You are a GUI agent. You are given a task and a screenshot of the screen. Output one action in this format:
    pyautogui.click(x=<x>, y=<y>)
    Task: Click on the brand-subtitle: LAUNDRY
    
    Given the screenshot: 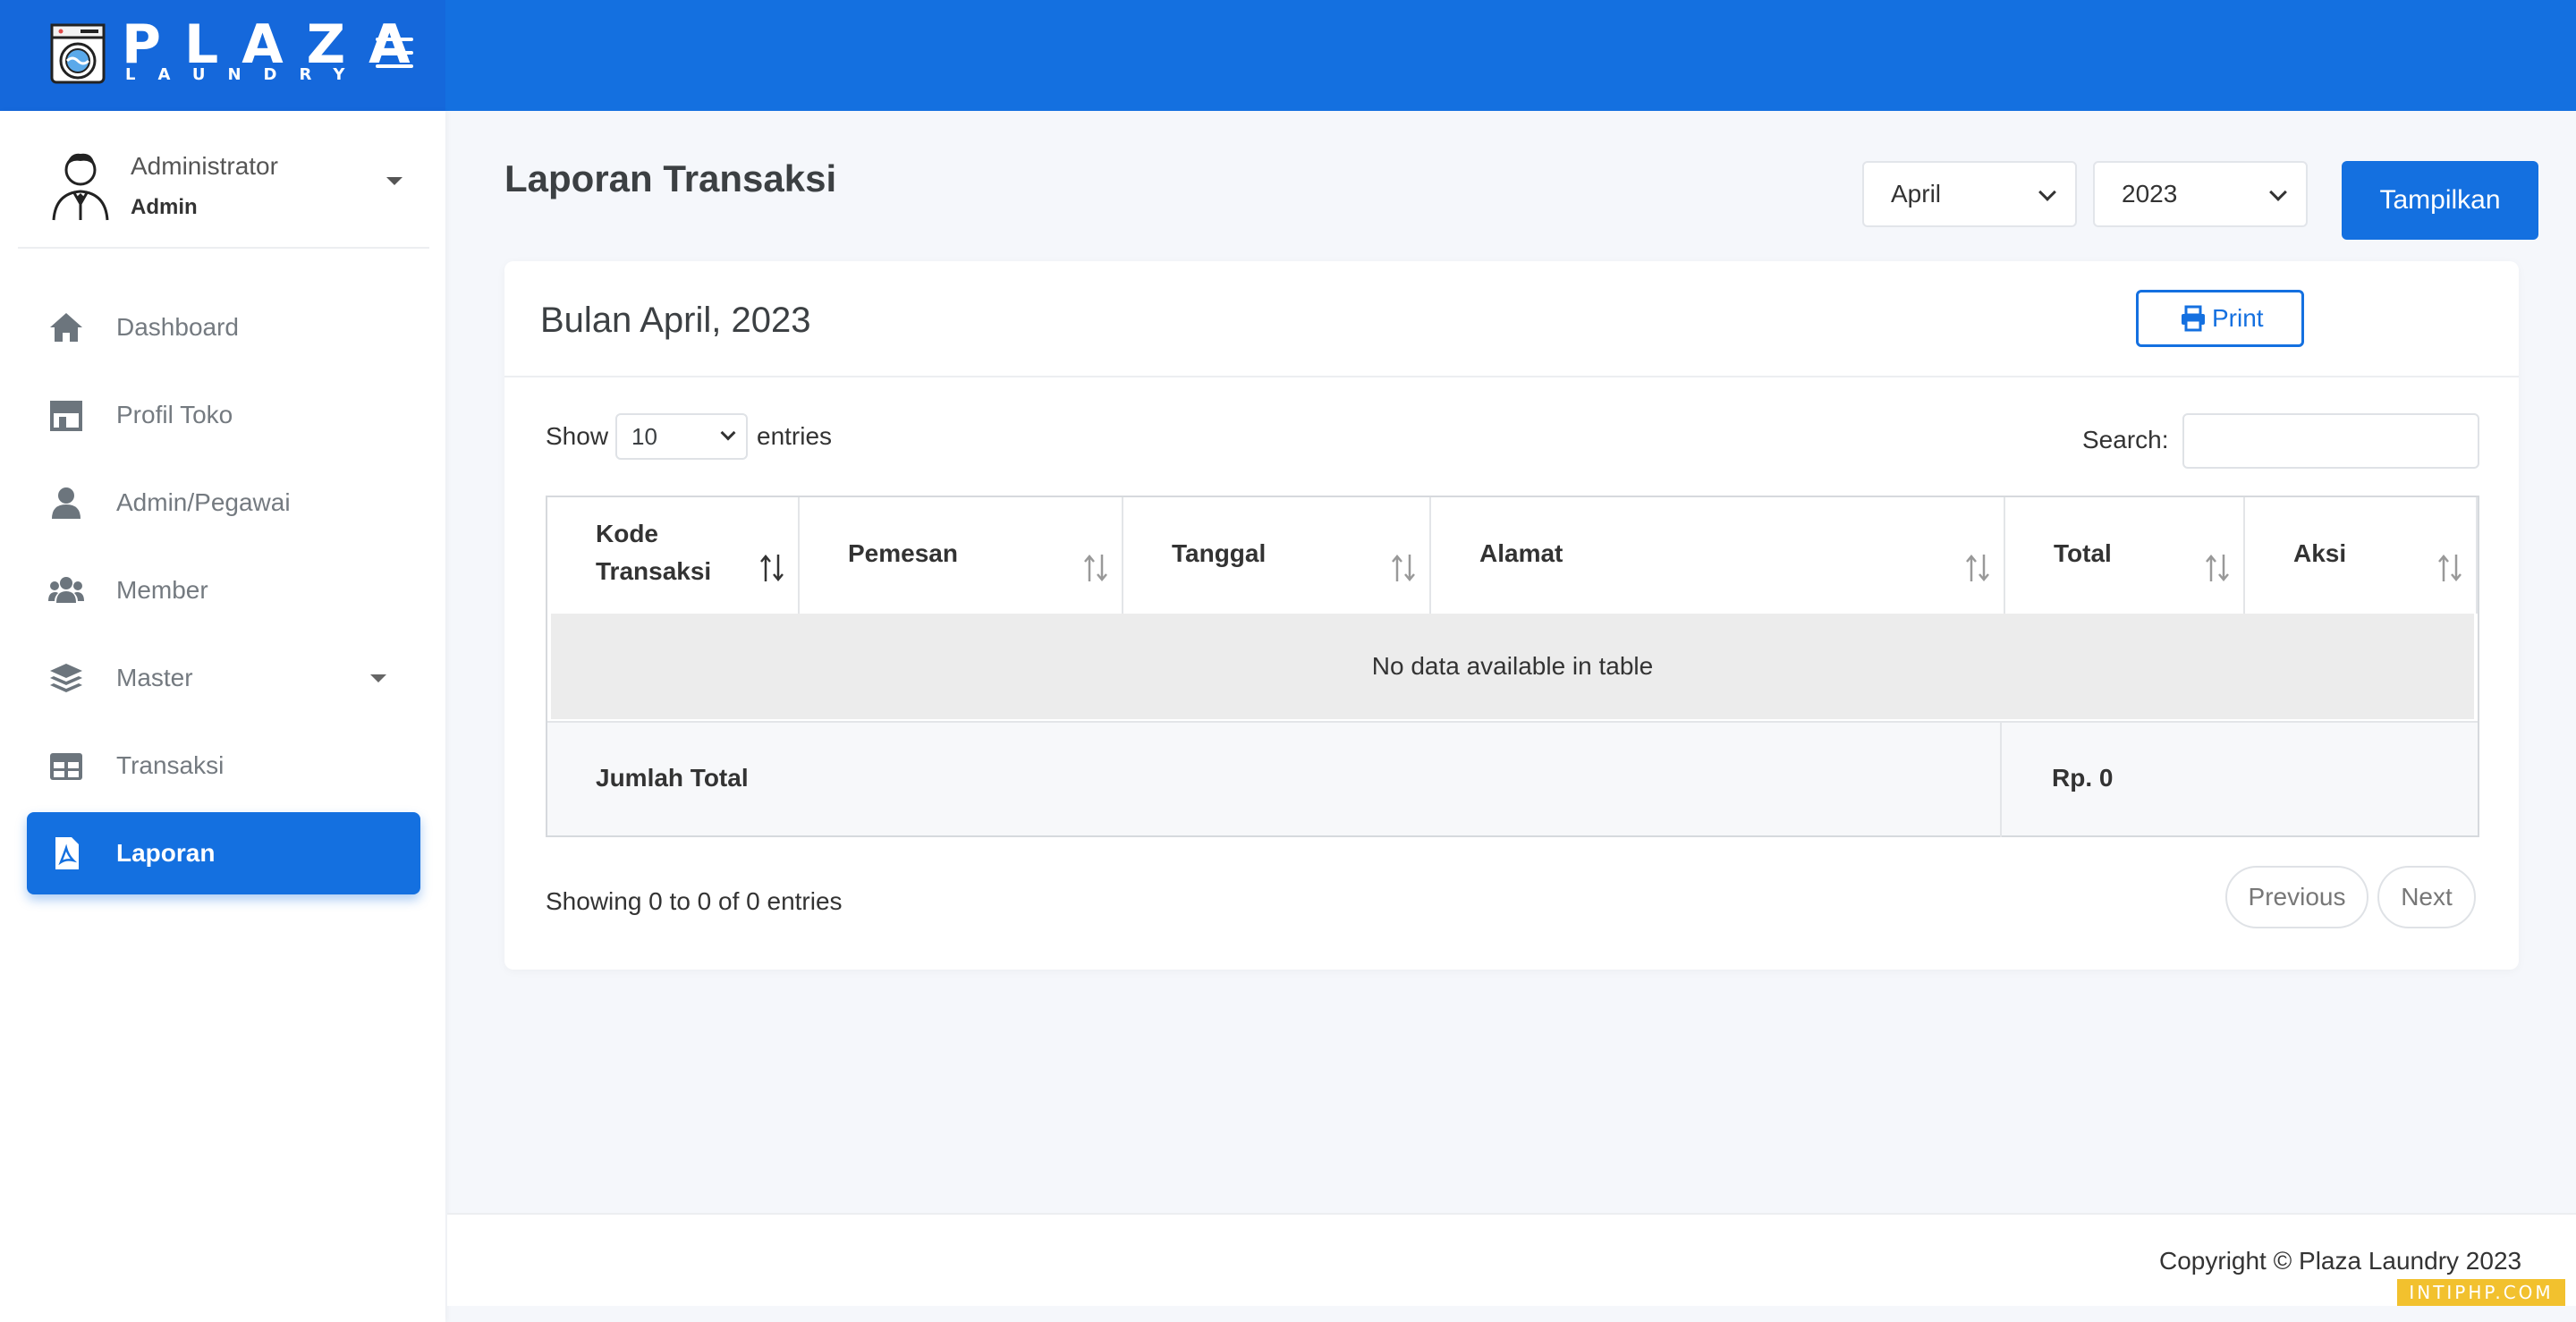 What is the action you would take?
    pyautogui.click(x=246, y=74)
    